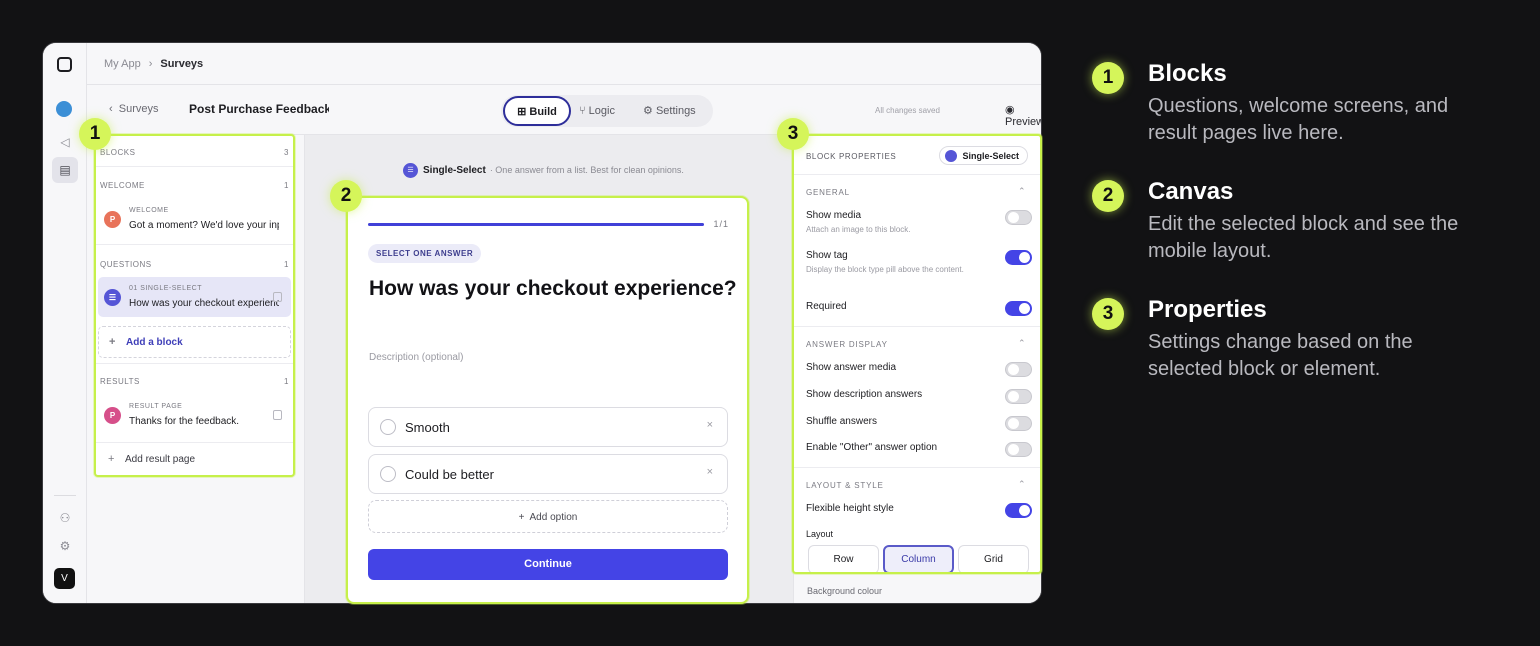 This screenshot has width=1540, height=646. I want to click on tab-build: ⊞ Build, so click(537, 111).